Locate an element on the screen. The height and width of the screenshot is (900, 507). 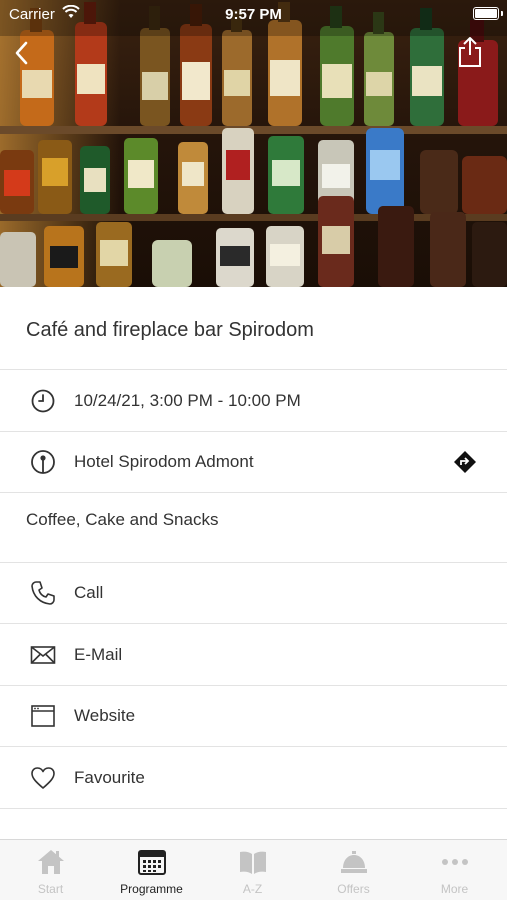
email-row: E-Mail is located at coordinates (253, 655).